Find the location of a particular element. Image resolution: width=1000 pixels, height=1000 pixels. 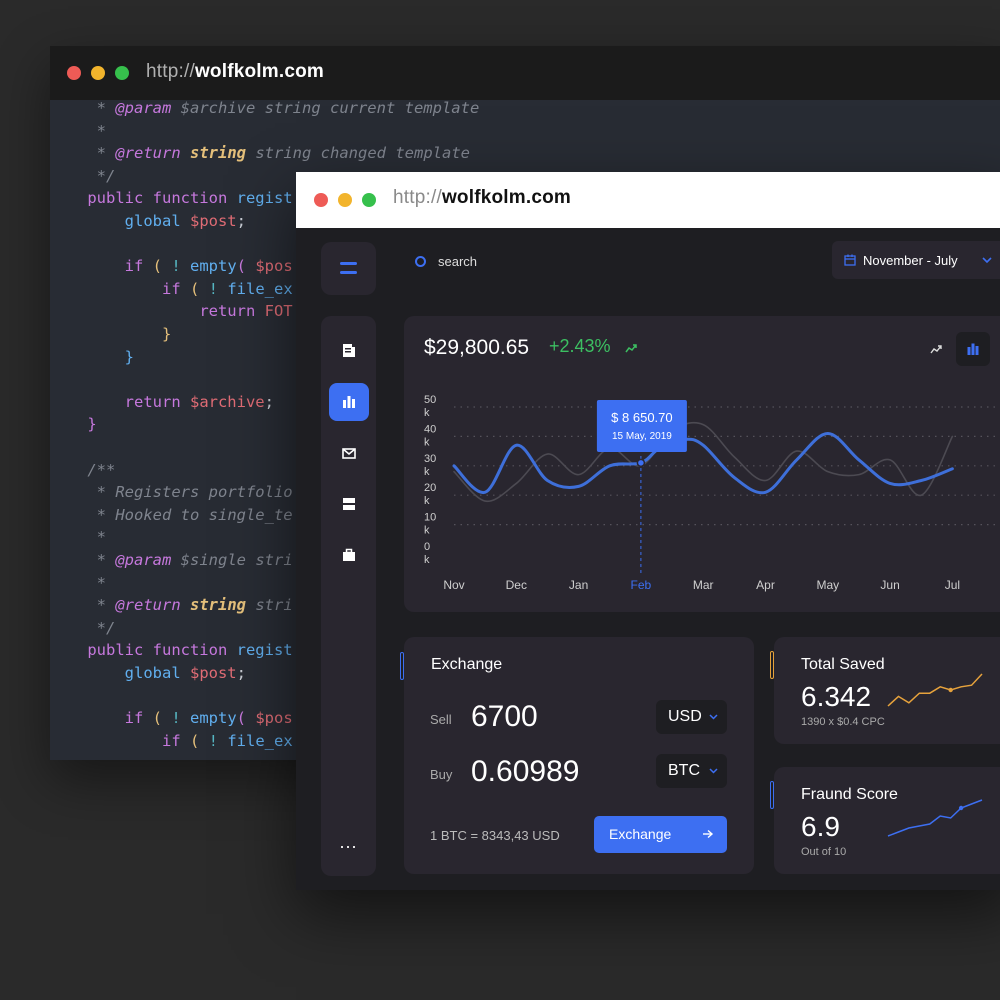

y-tick-label: 50 is located at coordinates (430, 400).